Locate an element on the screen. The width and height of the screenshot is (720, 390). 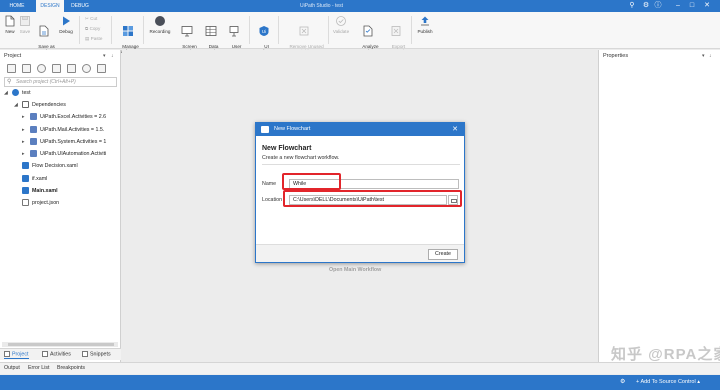
package-label: UiPath.UIAutomation.Activiti is located at coordinates (73, 154).